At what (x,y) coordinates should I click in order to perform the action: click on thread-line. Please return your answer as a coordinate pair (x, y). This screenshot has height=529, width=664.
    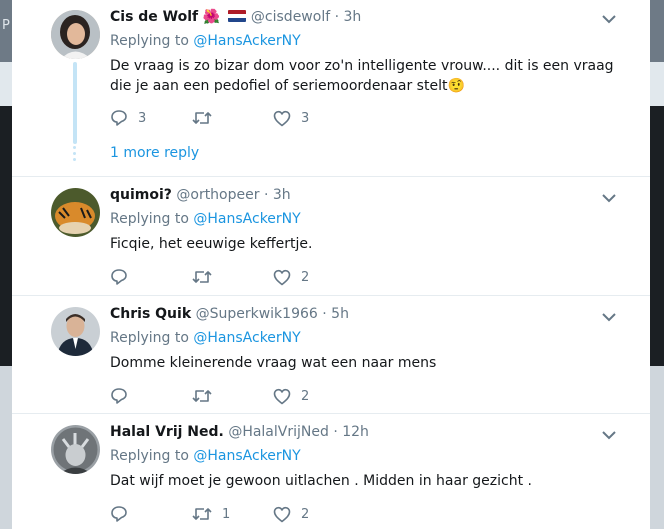
    Looking at the image, I should click on (75, 103).